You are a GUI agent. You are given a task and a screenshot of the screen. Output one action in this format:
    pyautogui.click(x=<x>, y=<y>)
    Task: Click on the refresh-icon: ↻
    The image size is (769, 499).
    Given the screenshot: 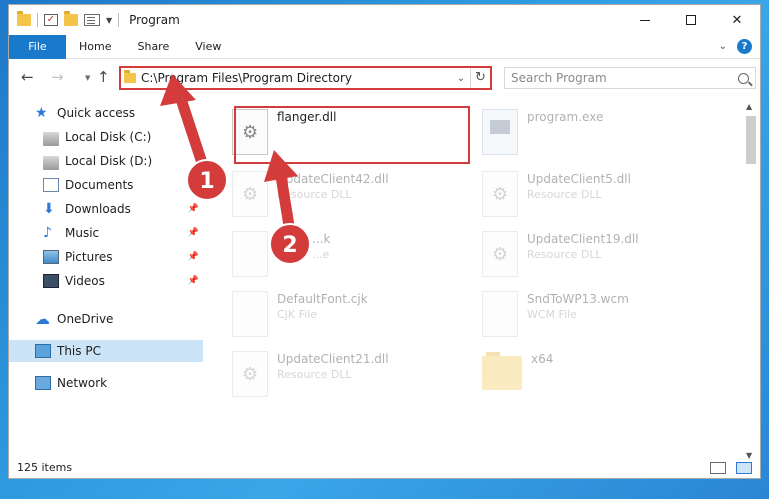 What is the action you would take?
    pyautogui.click(x=480, y=78)
    